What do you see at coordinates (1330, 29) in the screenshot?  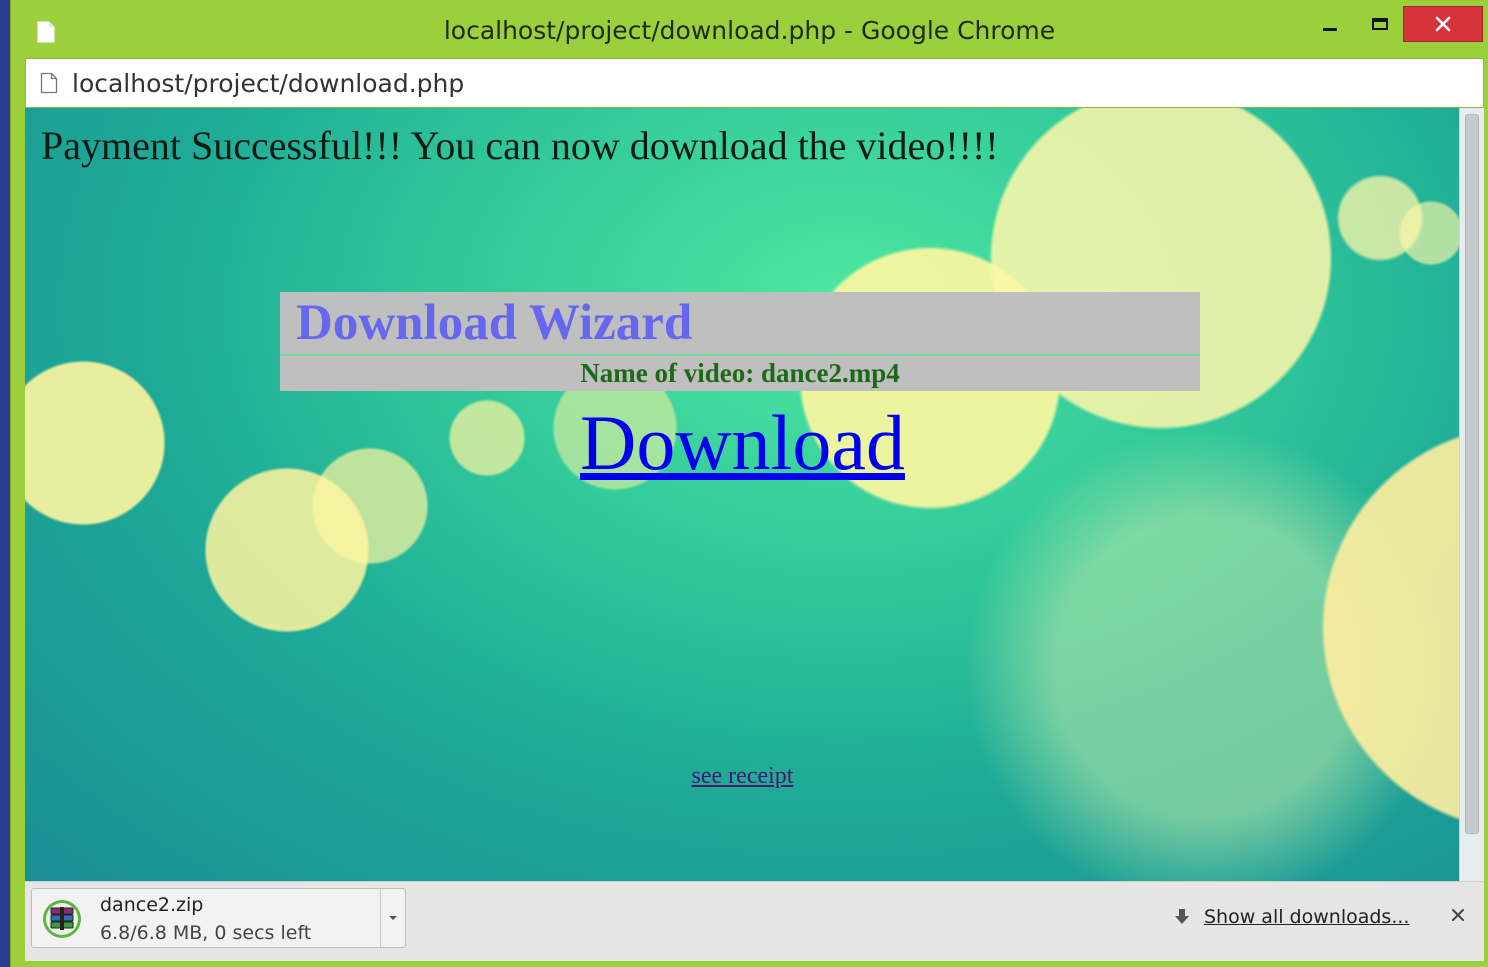 I see `minimize-icon` at bounding box center [1330, 29].